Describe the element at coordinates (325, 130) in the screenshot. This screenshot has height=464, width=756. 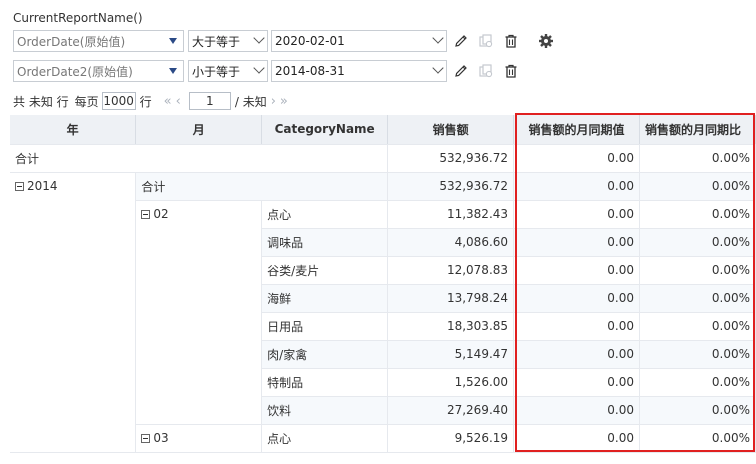
I see `column-header-category: CategoryName` at that location.